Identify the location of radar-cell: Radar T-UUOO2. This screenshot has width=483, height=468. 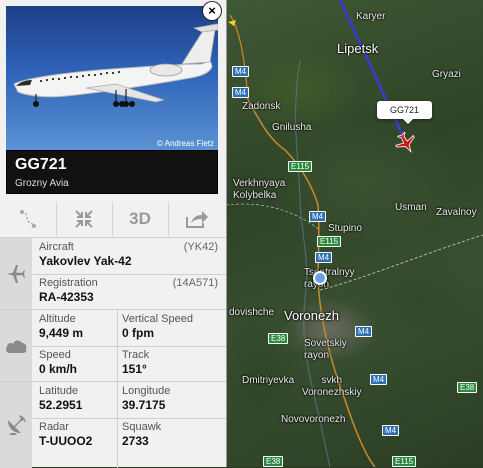
(65, 435).